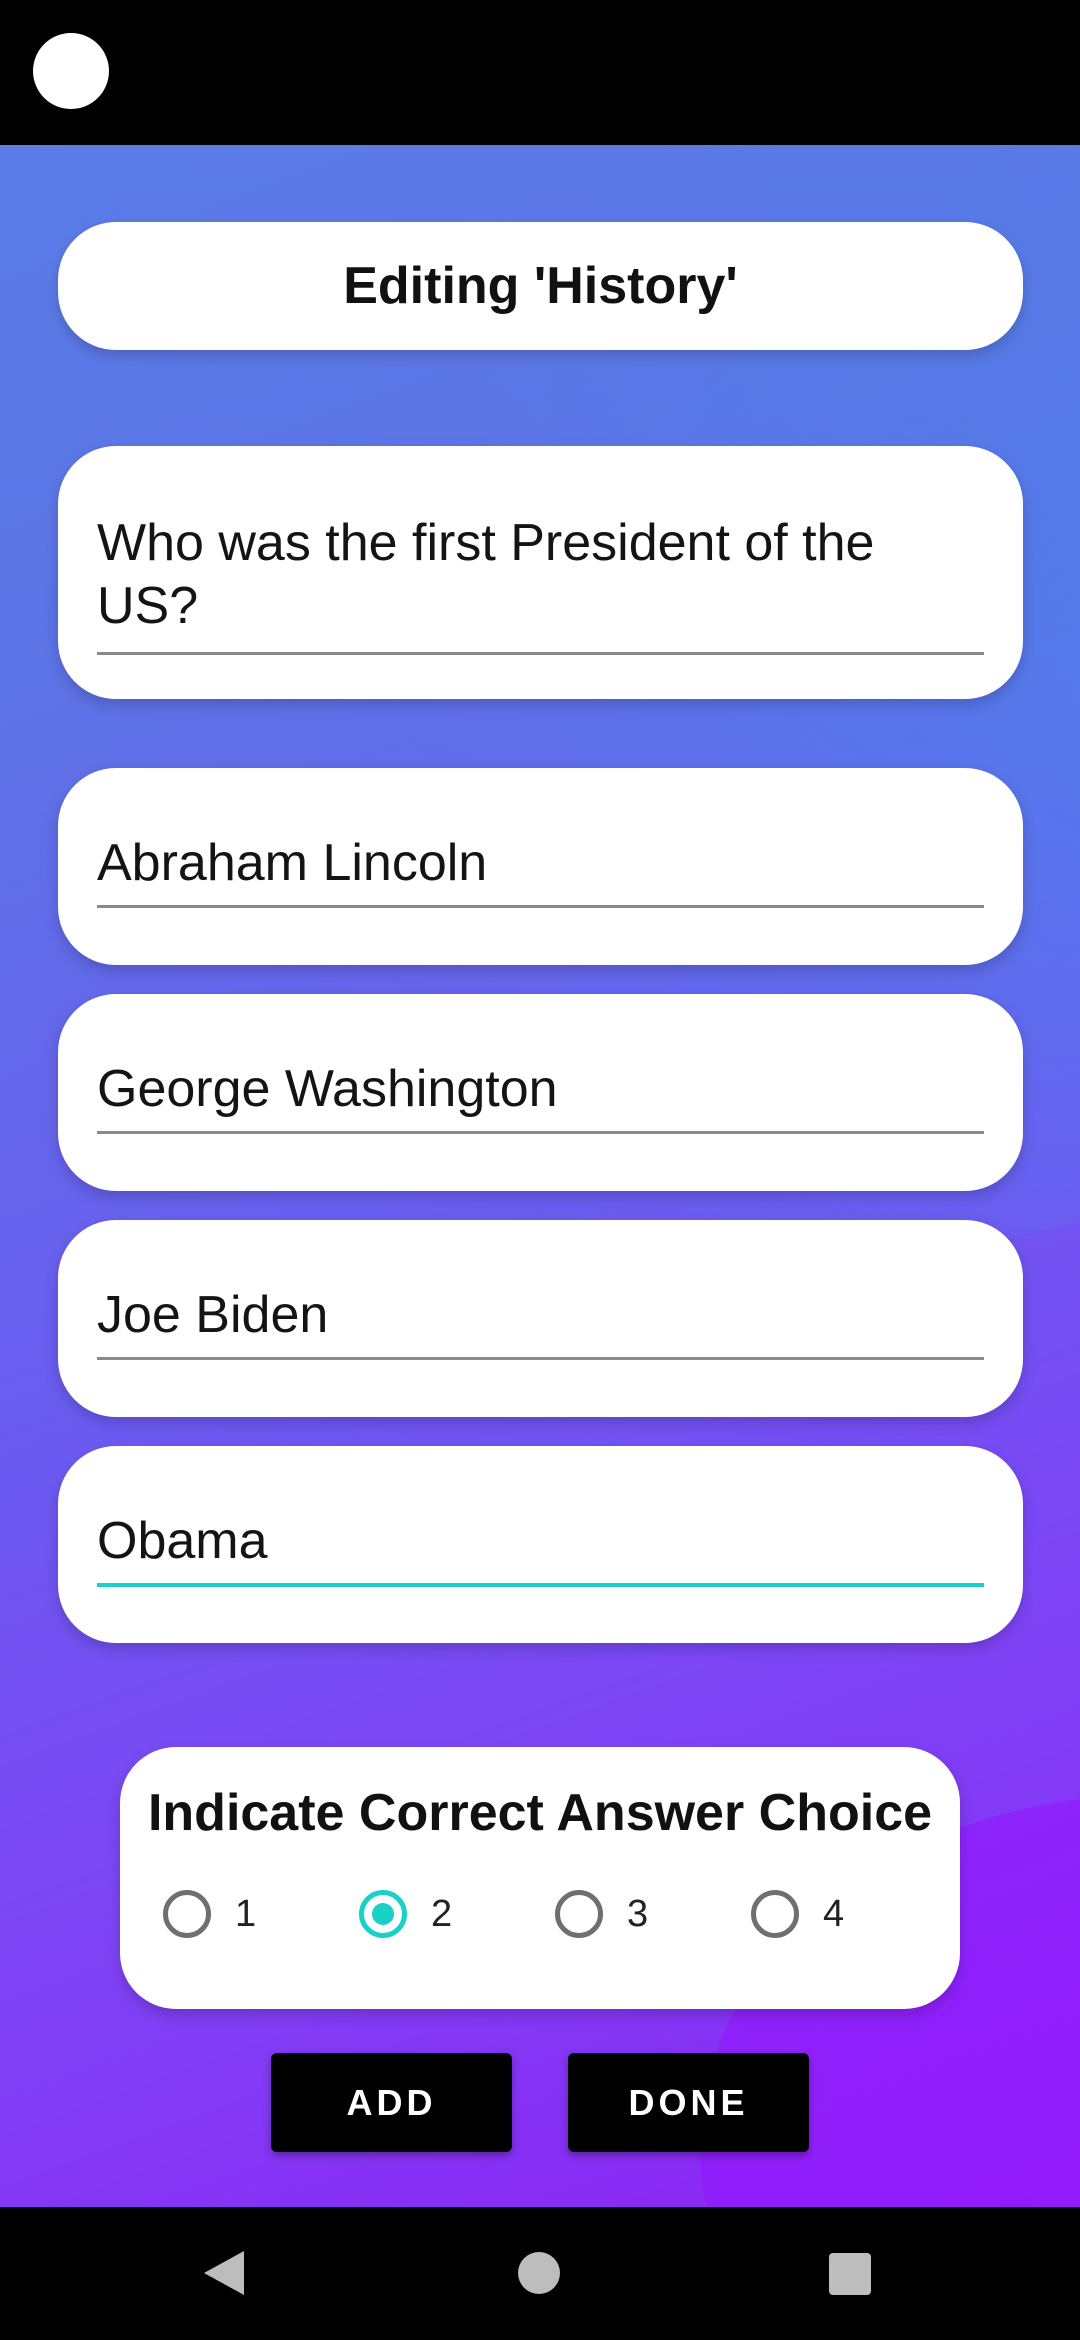 The height and width of the screenshot is (2340, 1080). Describe the element at coordinates (292, 863) in the screenshot. I see `answer-text-1: Abraham Lincoln` at that location.